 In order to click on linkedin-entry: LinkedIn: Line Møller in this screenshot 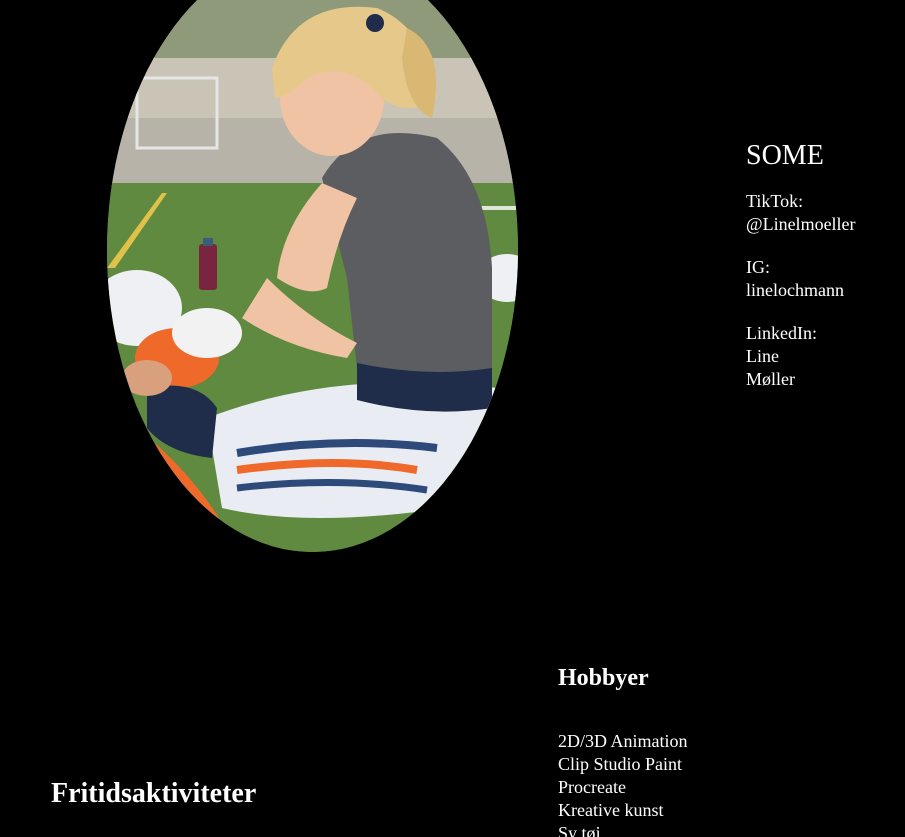, I will do `click(821, 356)`.